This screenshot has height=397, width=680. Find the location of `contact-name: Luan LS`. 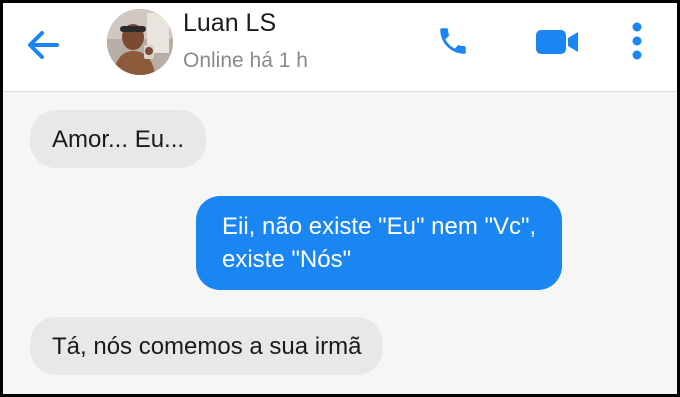

contact-name: Luan LS is located at coordinates (230, 23).